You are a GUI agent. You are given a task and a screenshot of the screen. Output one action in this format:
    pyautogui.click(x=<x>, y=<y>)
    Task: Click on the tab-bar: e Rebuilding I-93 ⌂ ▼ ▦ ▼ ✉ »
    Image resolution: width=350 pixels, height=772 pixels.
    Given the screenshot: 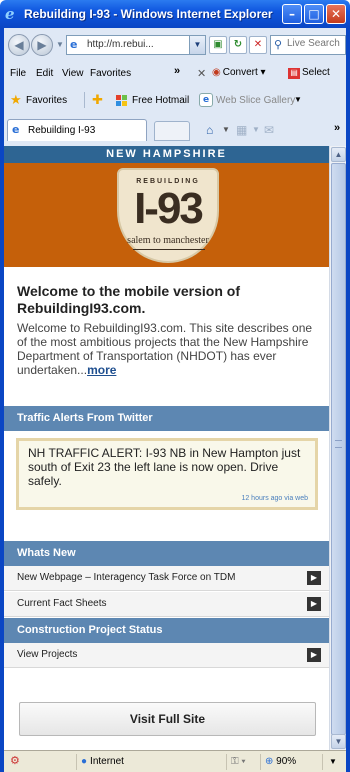 What is the action you would take?
    pyautogui.click(x=175, y=130)
    